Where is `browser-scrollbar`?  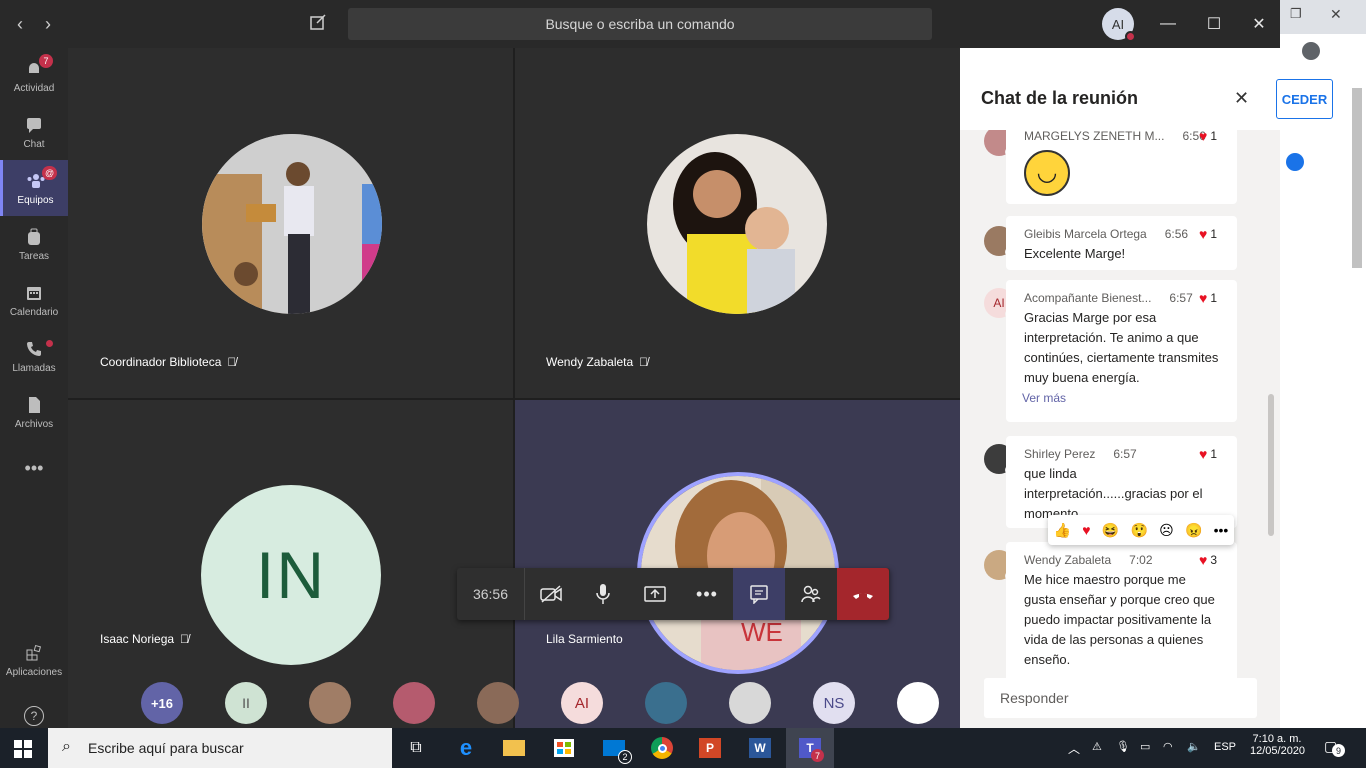 browser-scrollbar is located at coordinates (1357, 178).